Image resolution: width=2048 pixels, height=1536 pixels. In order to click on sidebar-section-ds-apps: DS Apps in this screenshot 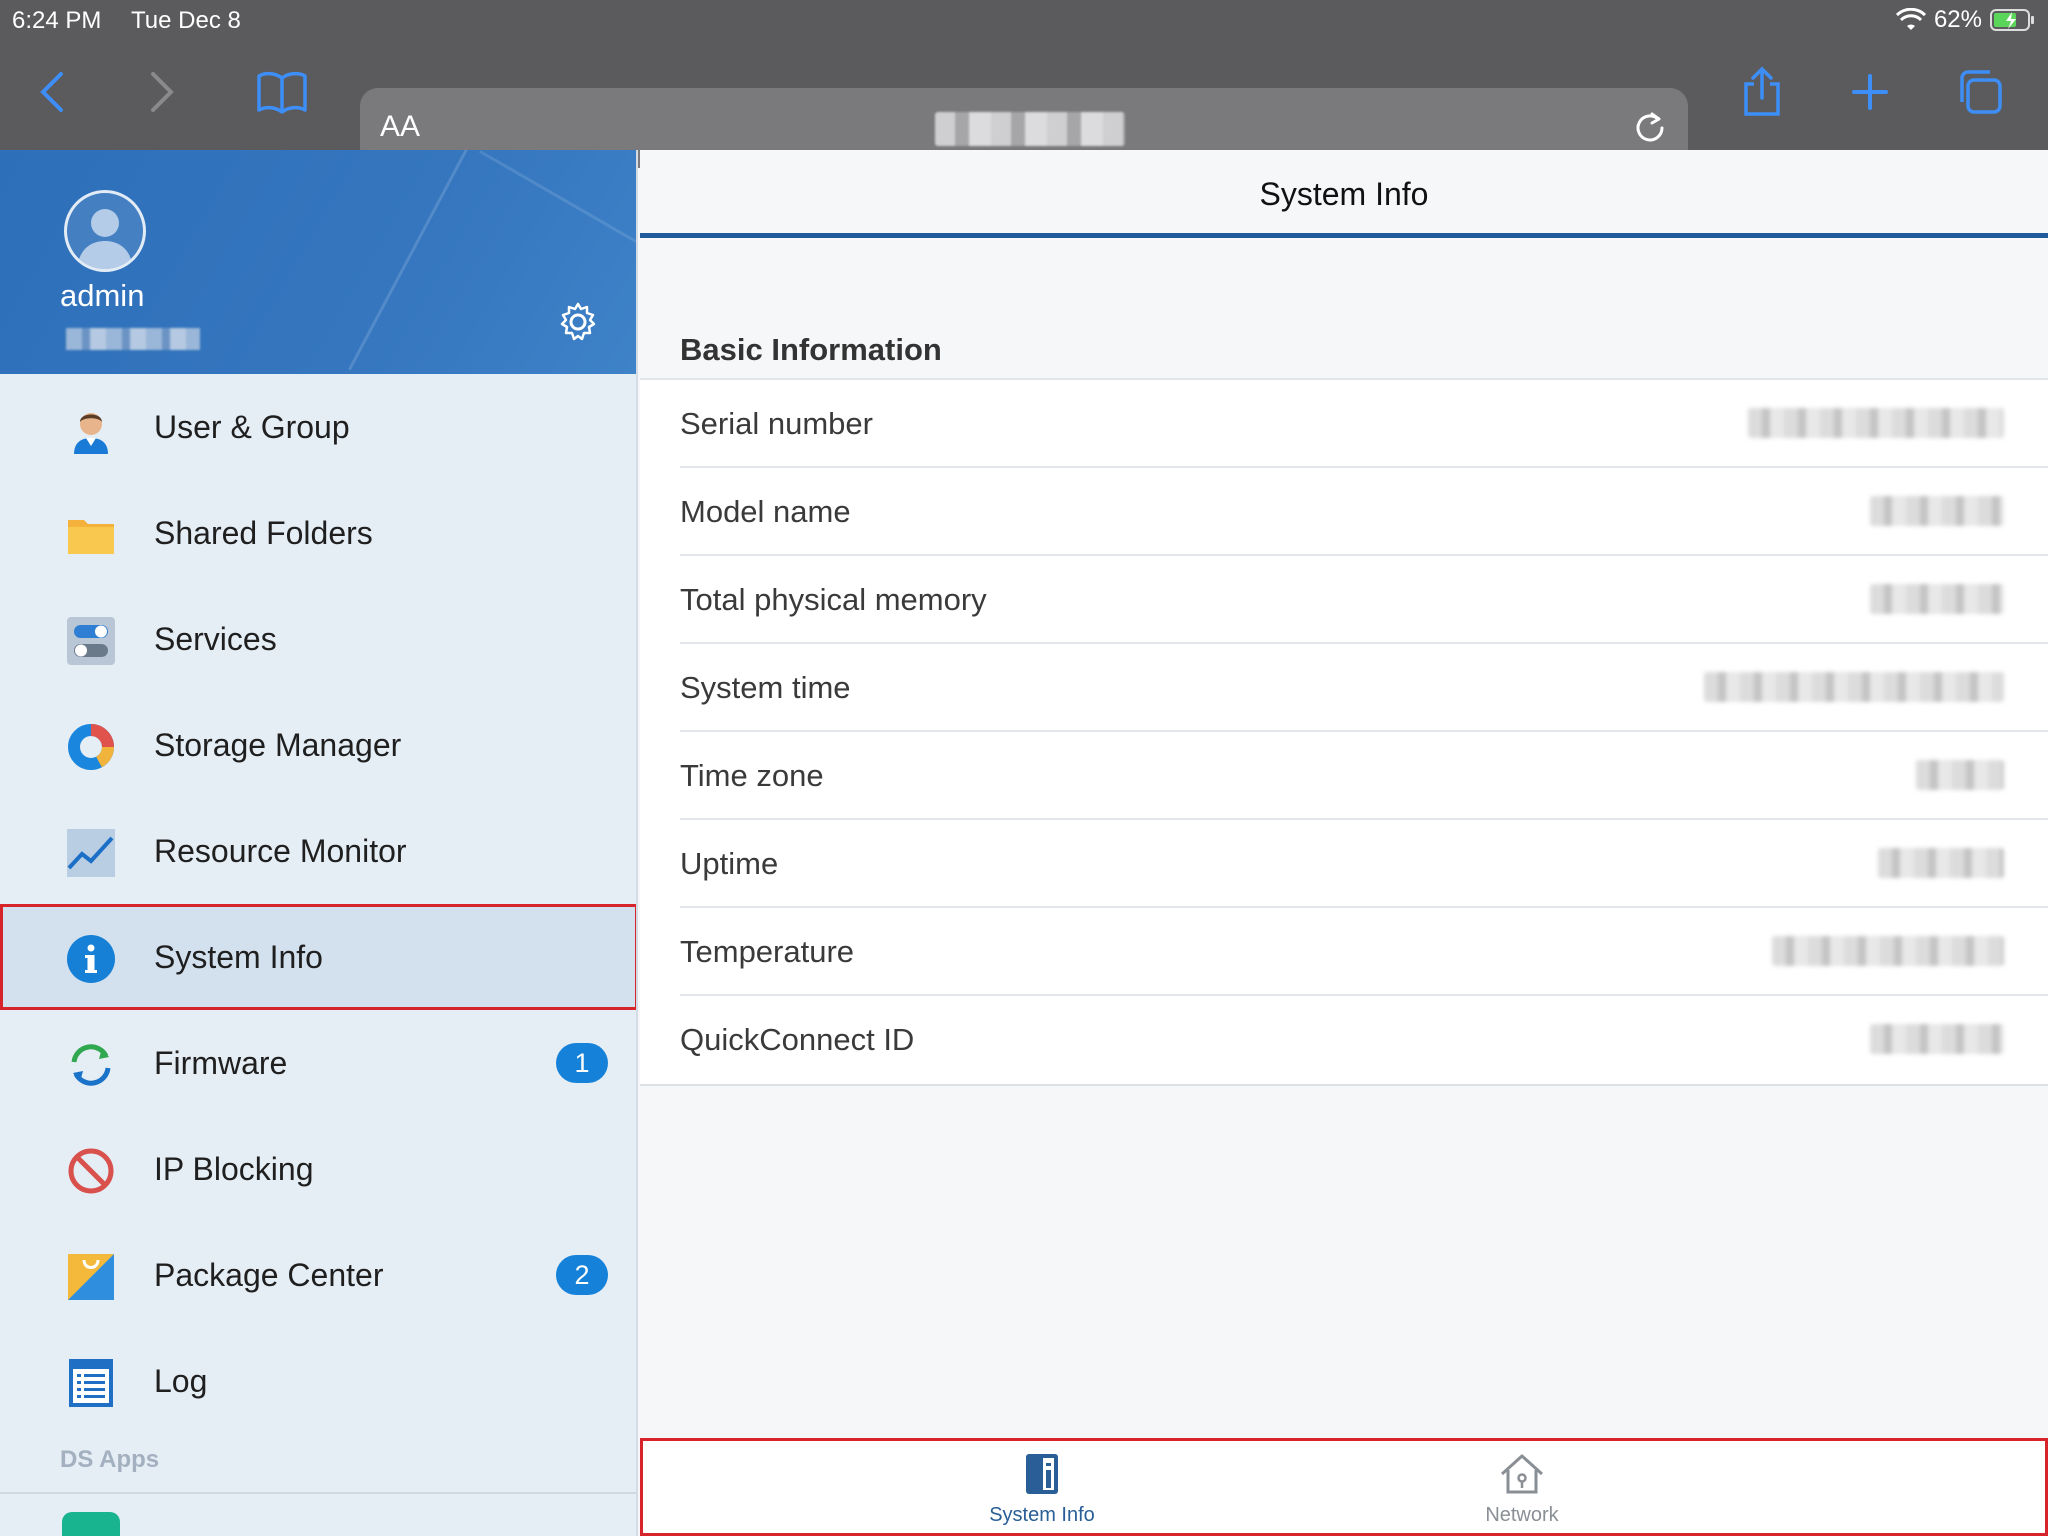, I will do `click(110, 1459)`.